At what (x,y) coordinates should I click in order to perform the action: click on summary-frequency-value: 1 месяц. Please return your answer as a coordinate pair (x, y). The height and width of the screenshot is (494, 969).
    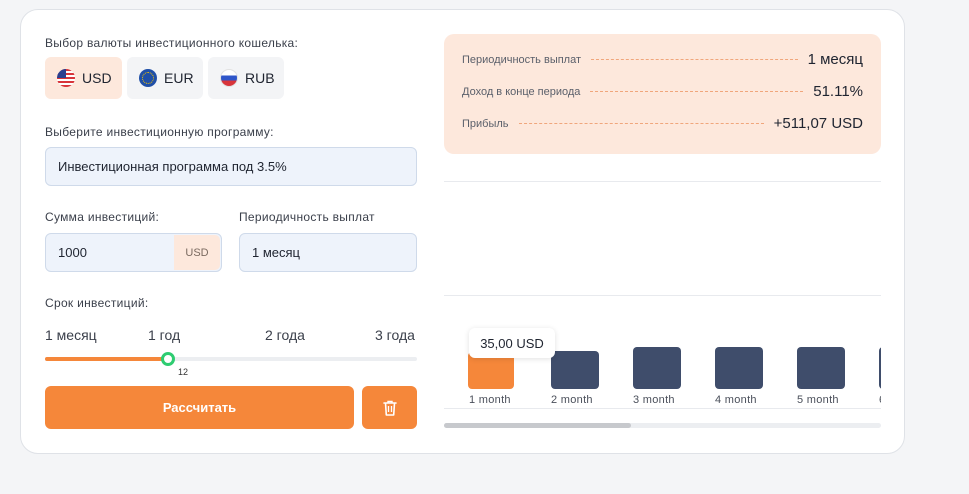
    Looking at the image, I should click on (835, 59).